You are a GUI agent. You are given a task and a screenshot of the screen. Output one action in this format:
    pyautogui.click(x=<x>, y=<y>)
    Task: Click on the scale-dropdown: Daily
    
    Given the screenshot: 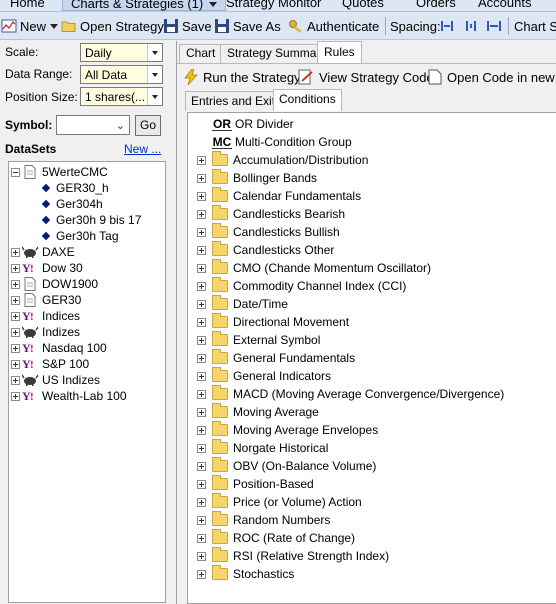 What is the action you would take?
    pyautogui.click(x=121, y=52)
    